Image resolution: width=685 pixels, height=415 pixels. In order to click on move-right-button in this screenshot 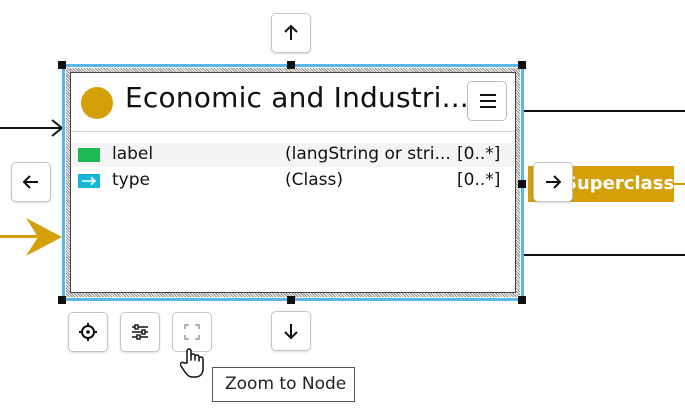, I will do `click(553, 182)`.